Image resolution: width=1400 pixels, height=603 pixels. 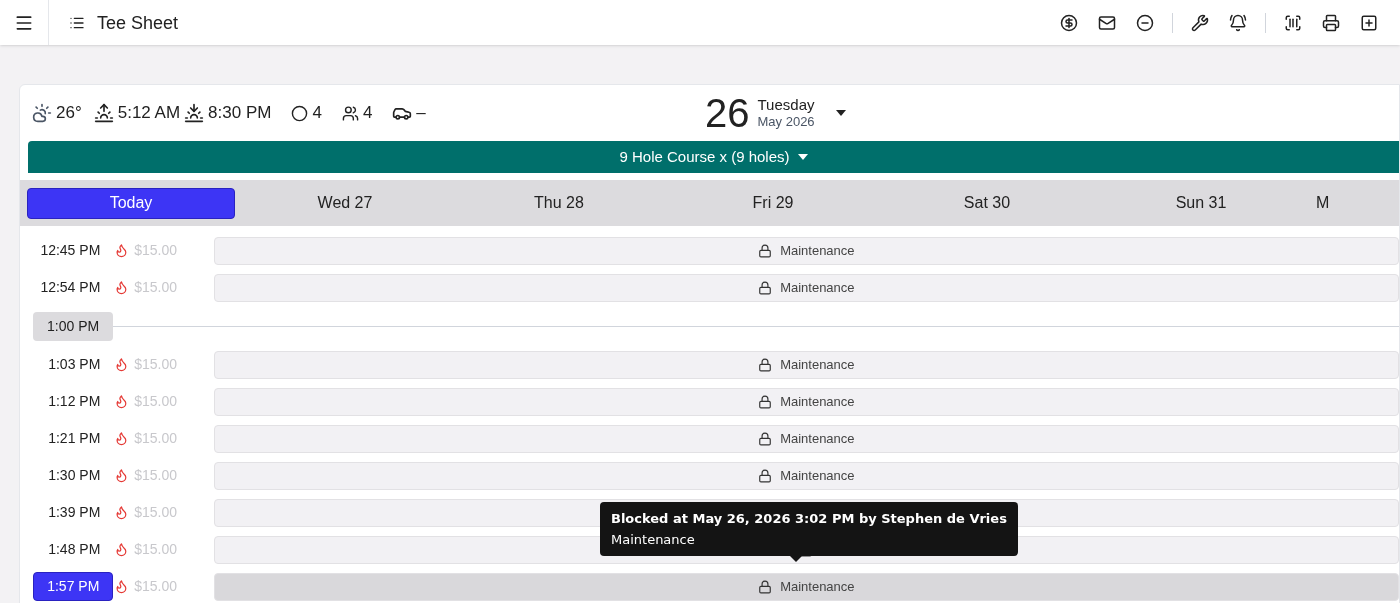 What do you see at coordinates (809, 519) in the screenshot?
I see `tooltip-title: Blocked at May 26, 2026 3:02 PM by Stephen de Vries` at bounding box center [809, 519].